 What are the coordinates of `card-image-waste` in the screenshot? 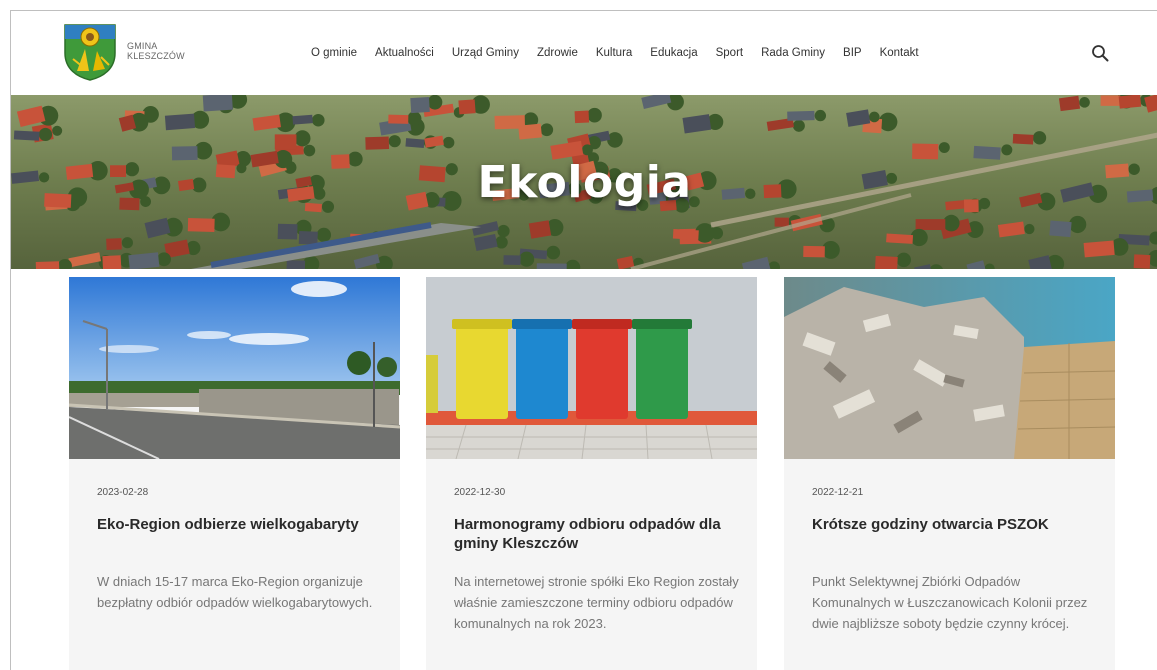 It's located at (949, 368).